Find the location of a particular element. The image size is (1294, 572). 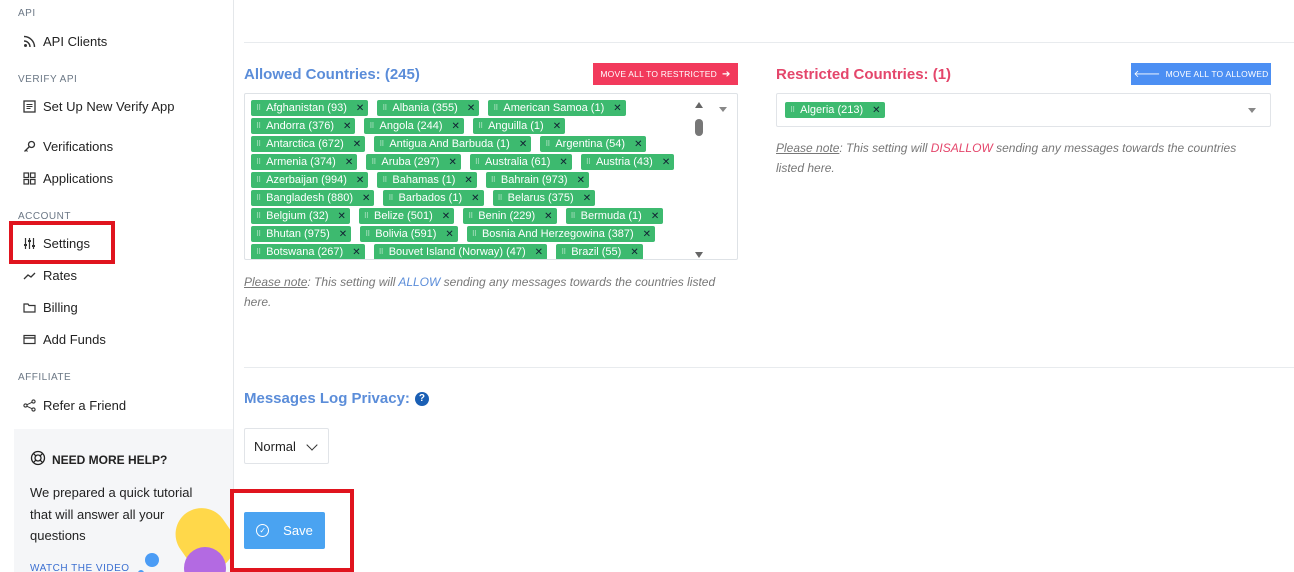

country-tag: ⠿ Antigua And Barbuda (1) ✕ is located at coordinates (453, 144).